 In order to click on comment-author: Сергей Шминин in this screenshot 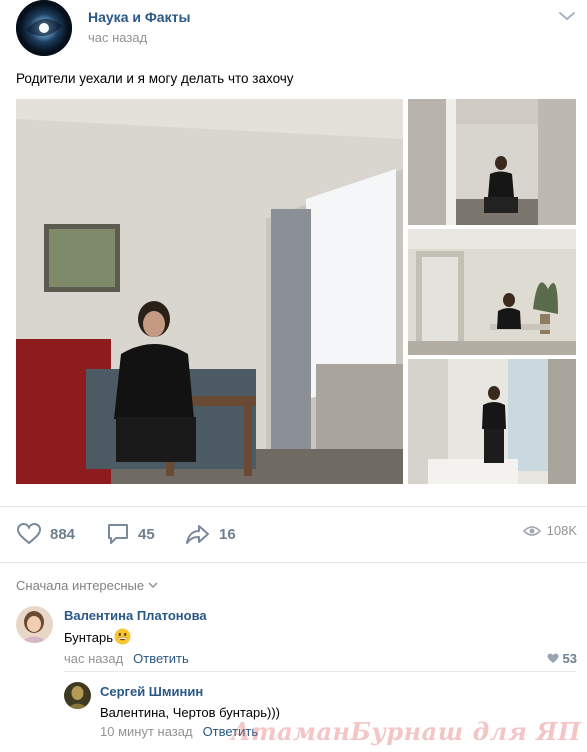, I will do `click(151, 691)`.